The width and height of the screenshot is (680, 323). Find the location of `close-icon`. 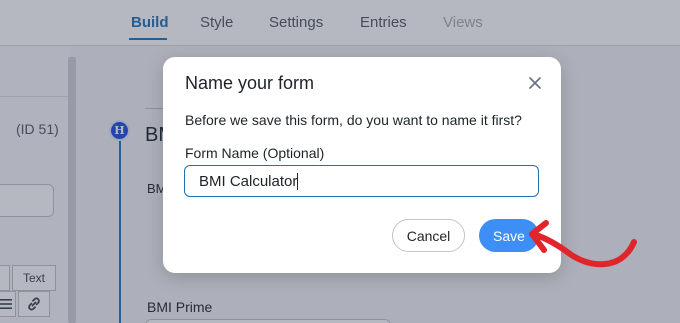

close-icon is located at coordinates (535, 83).